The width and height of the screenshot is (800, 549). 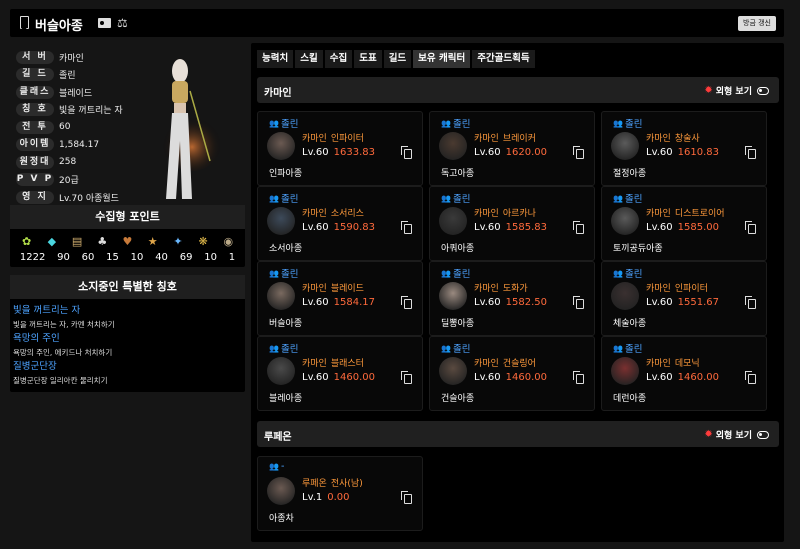 What do you see at coordinates (515, 289) in the screenshot?
I see `class-label: 도화가` at bounding box center [515, 289].